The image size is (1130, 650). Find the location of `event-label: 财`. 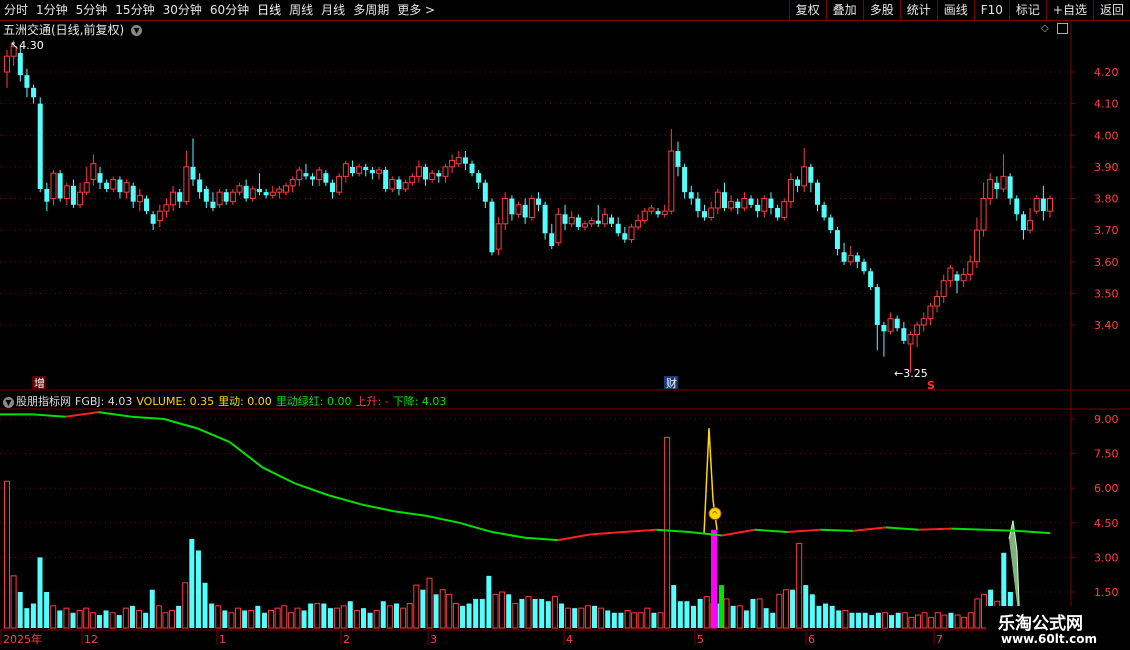

event-label: 财 is located at coordinates (671, 383).